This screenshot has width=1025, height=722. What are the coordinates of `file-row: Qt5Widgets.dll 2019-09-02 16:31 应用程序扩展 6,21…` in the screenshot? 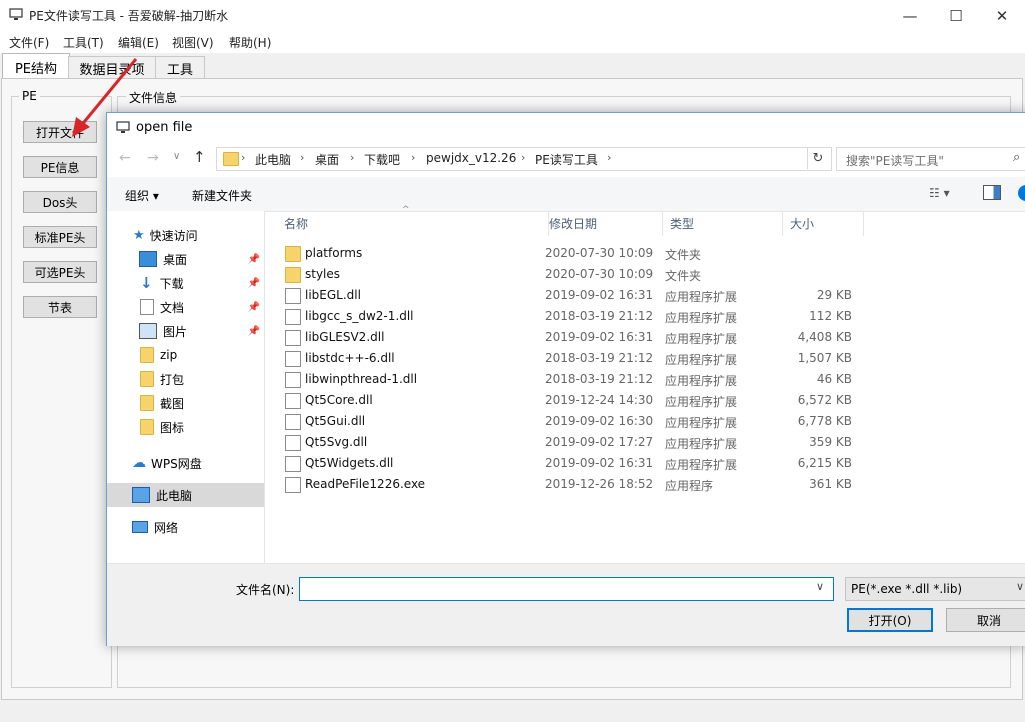 It's located at (567, 463).